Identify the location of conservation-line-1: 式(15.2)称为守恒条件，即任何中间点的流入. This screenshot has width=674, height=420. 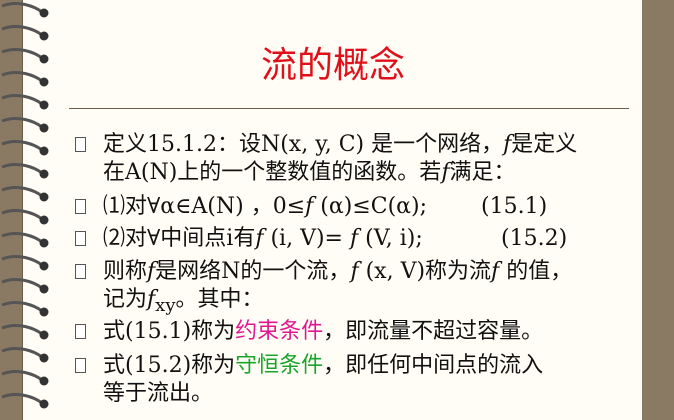
(323, 365).